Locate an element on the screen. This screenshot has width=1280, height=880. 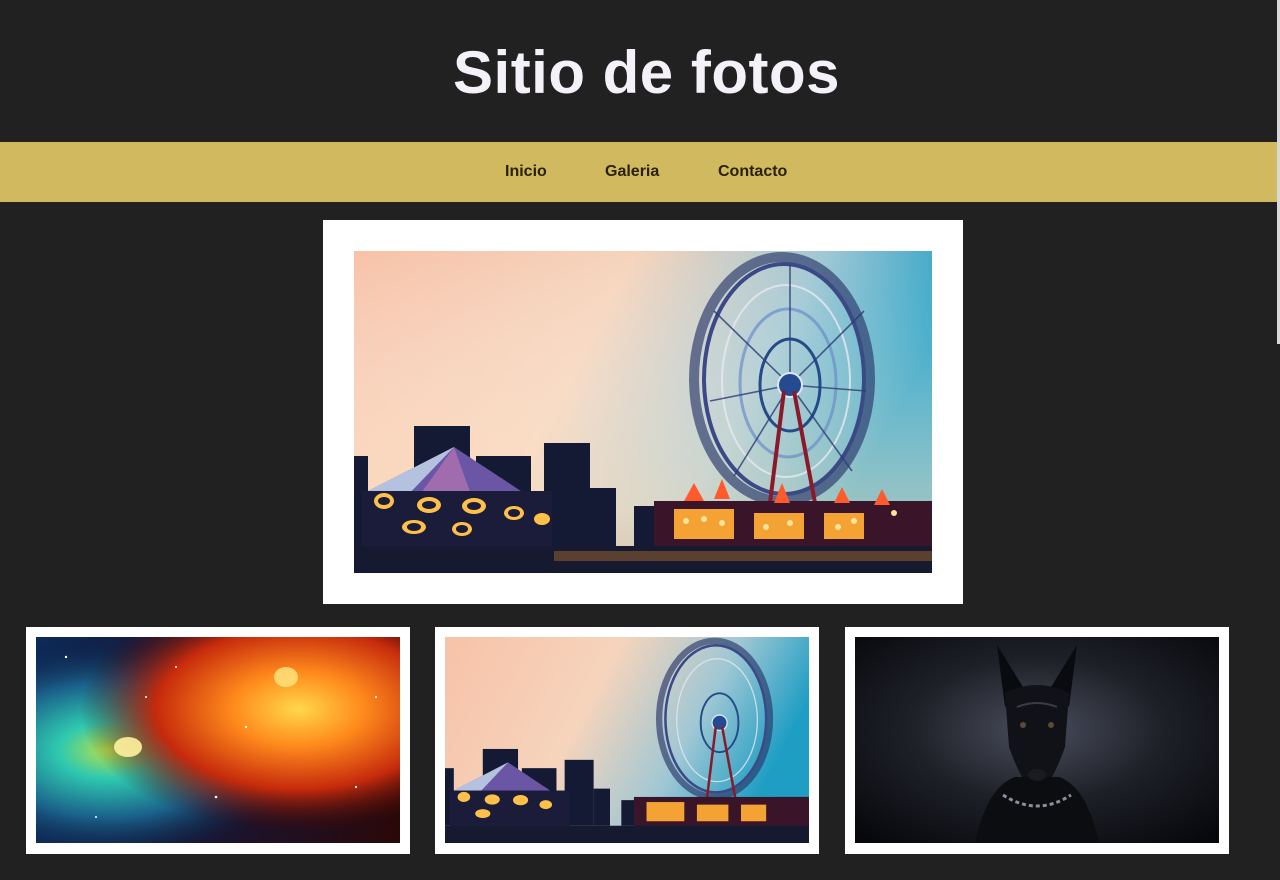
nav-link-inicio: Inicio is located at coordinates (526, 172).